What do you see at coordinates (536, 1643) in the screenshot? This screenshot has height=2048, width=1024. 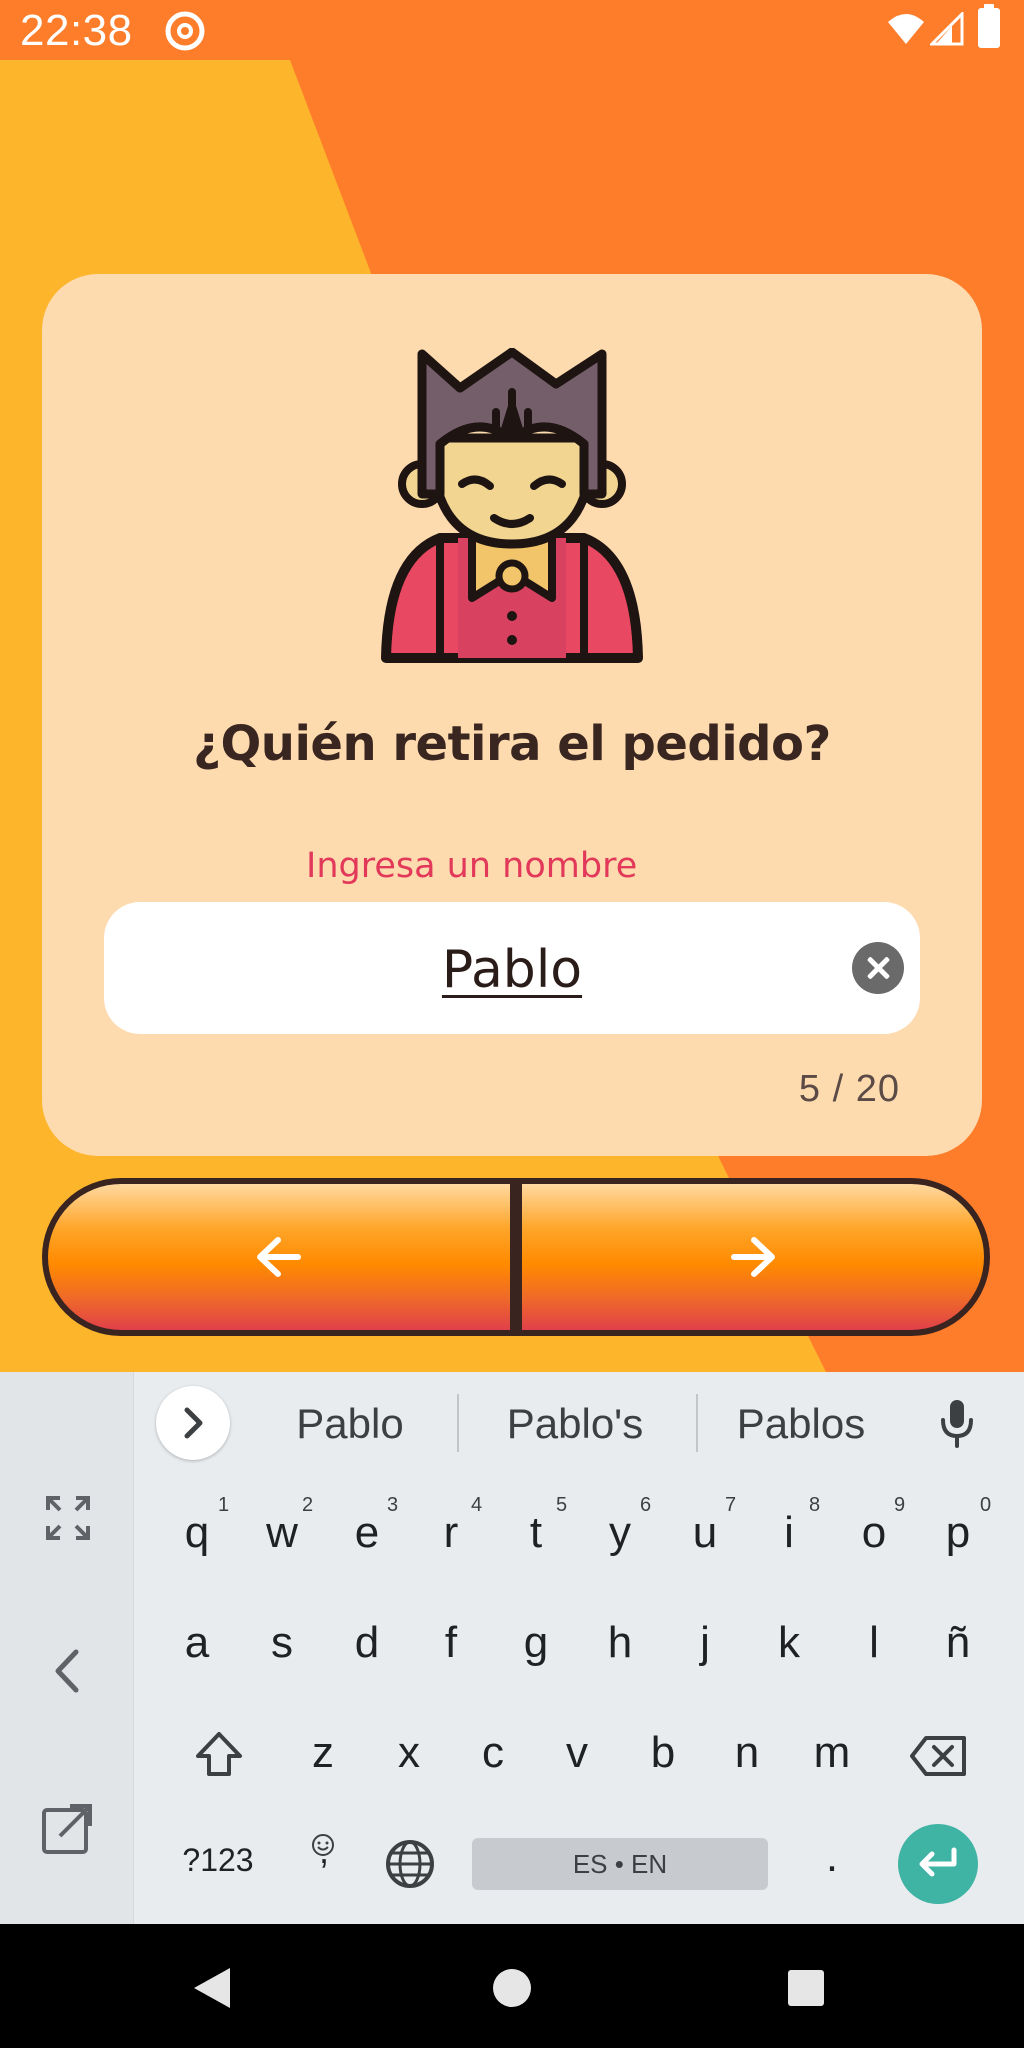 I see `key-g: g` at bounding box center [536, 1643].